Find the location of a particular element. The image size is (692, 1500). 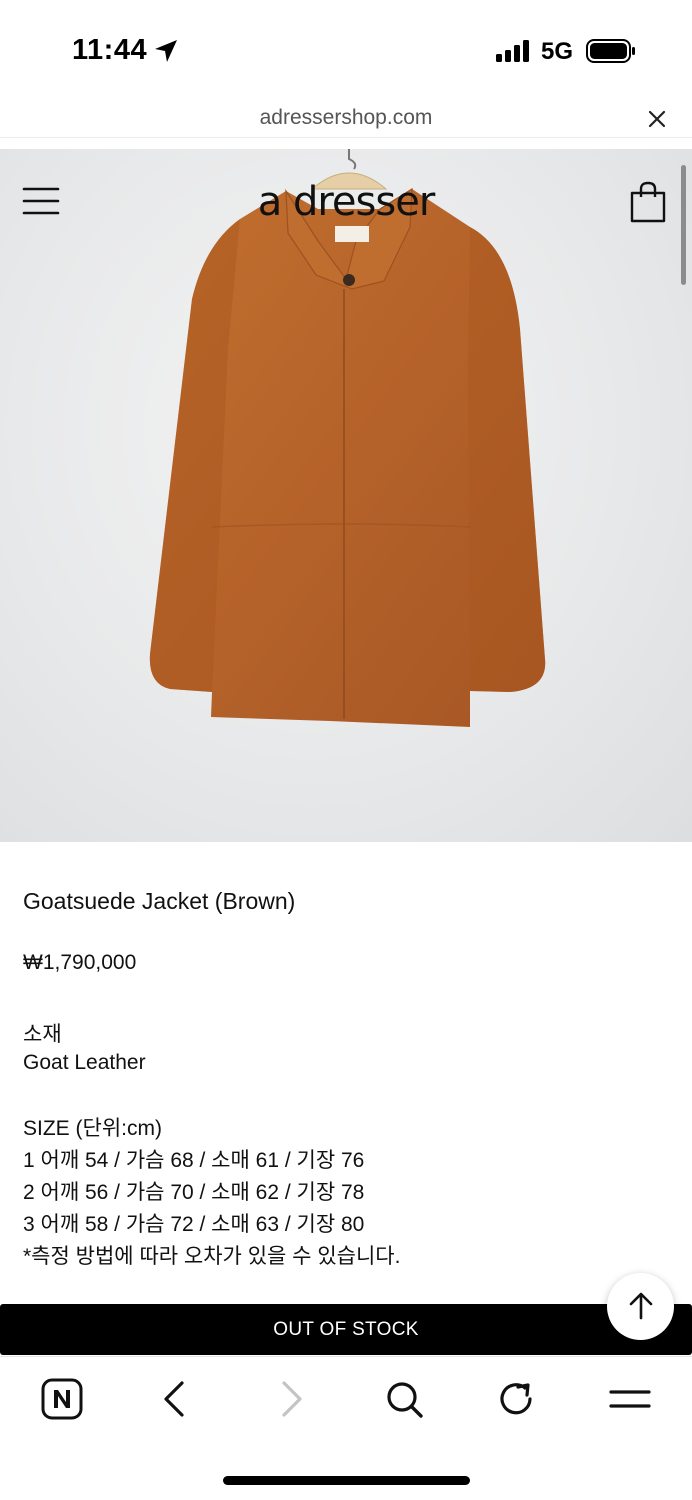

size-title: SIZE (단위:cm) is located at coordinates (92, 1128).